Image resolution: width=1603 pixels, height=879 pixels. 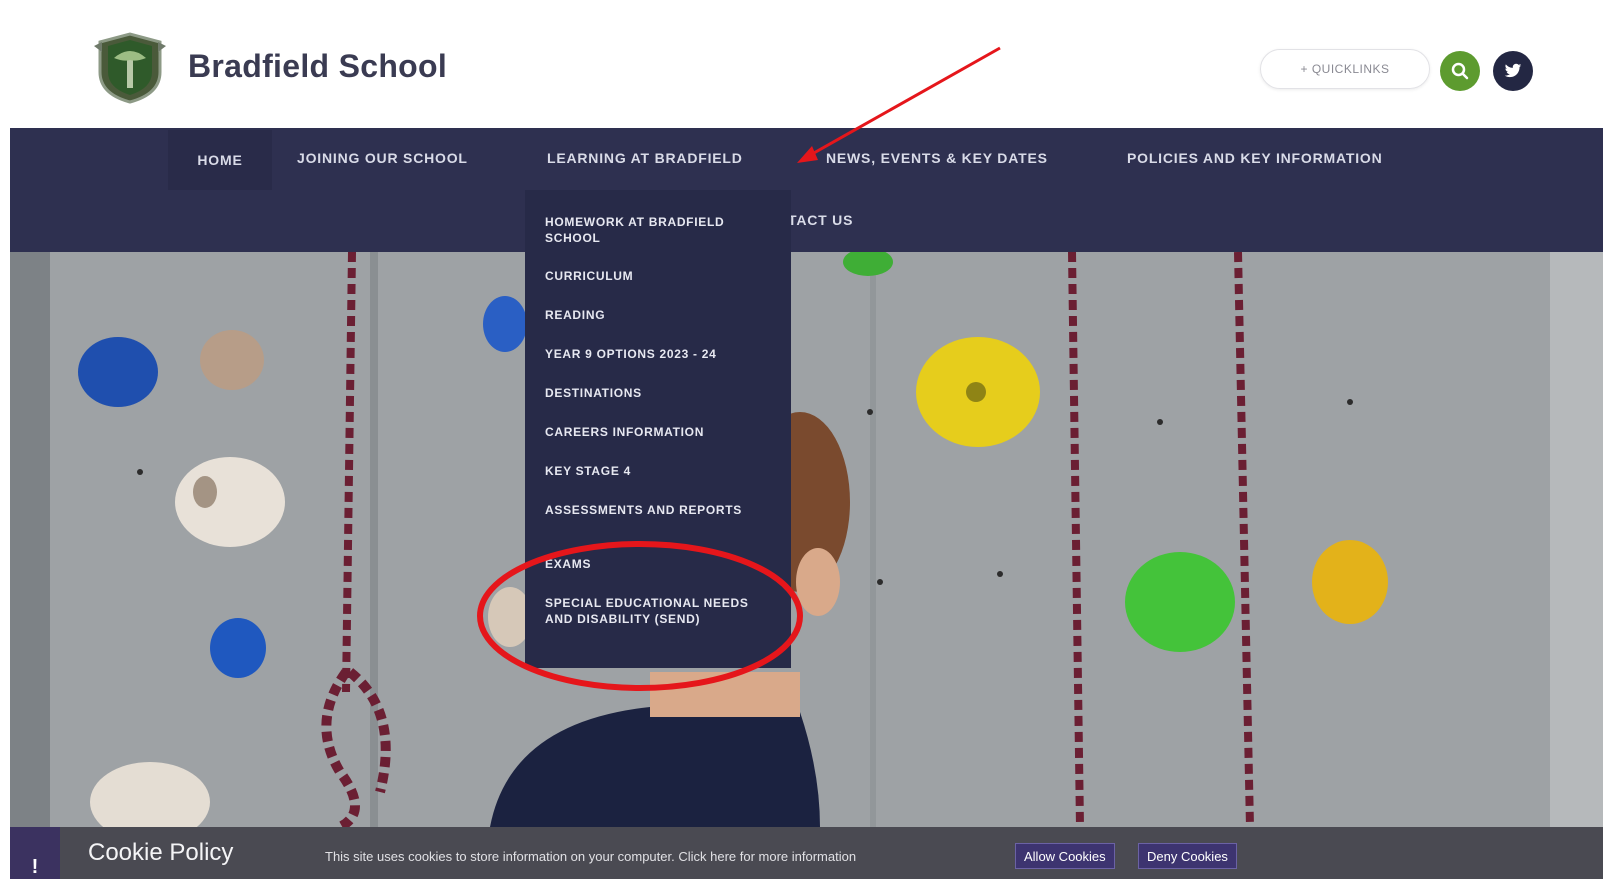 What do you see at coordinates (1255, 158) in the screenshot?
I see `nav-policies: POLICIES AND KEY INFORMATION` at bounding box center [1255, 158].